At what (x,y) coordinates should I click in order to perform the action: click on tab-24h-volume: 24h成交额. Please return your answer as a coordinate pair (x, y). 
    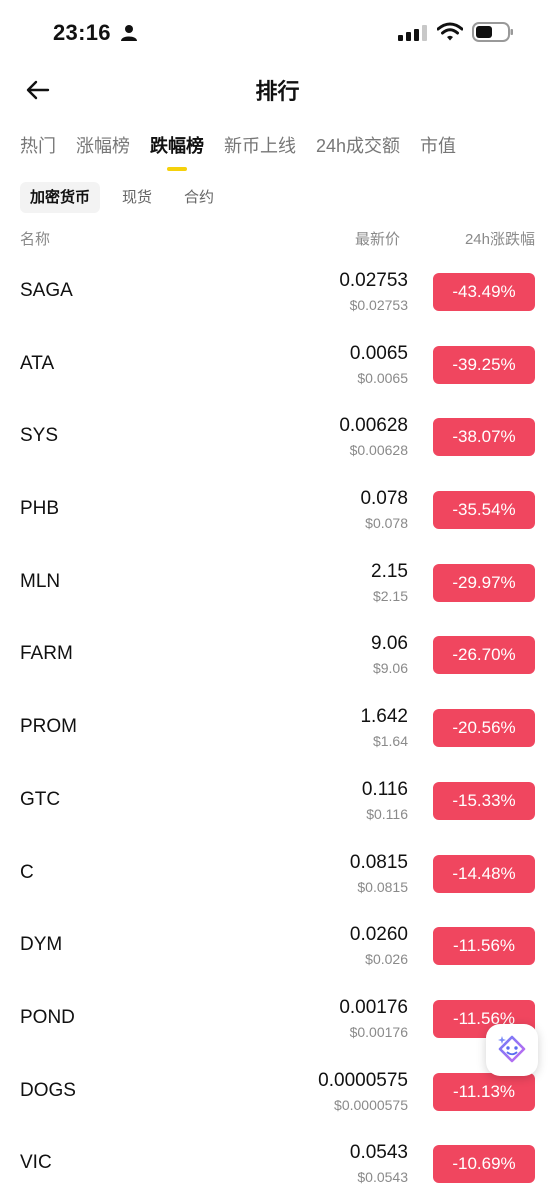
    Looking at the image, I should click on (358, 153).